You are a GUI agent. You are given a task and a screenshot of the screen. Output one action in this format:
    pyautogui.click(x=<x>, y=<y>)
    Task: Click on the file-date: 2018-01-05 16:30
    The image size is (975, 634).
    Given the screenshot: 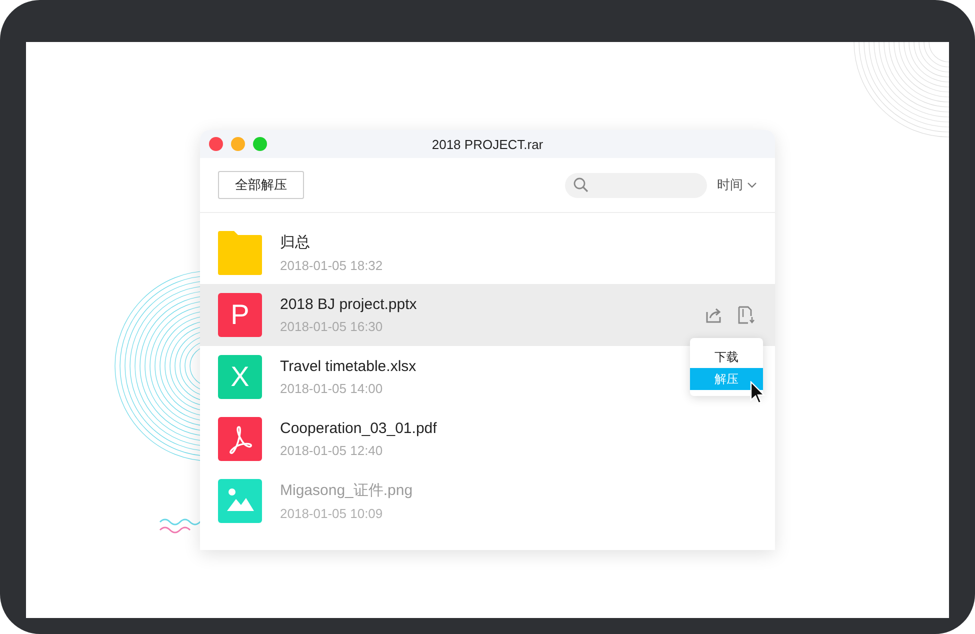 What is the action you would take?
    pyautogui.click(x=332, y=326)
    